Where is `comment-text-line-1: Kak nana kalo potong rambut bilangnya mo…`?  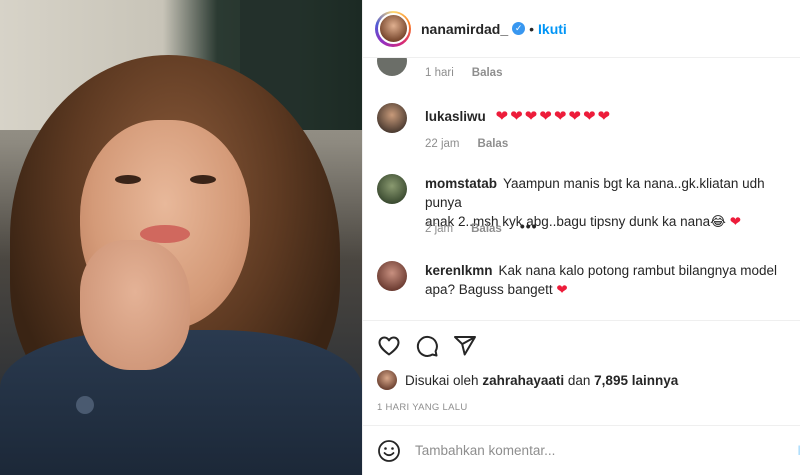 comment-text-line-1: Kak nana kalo potong rambut bilangnya mo… is located at coordinates (637, 270).